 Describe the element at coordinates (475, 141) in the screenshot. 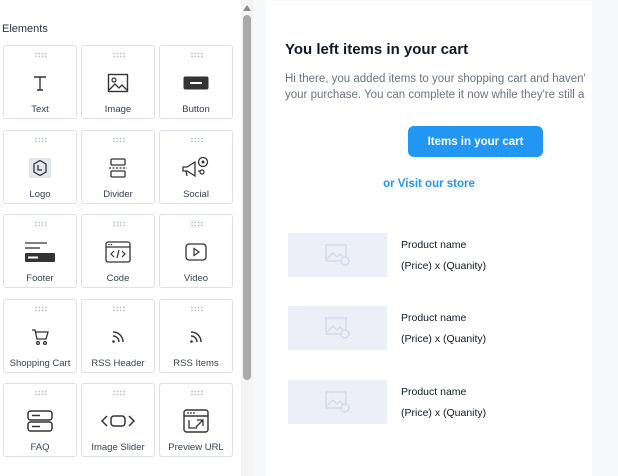

I see `items-in-cart-button: Items in your cart` at that location.